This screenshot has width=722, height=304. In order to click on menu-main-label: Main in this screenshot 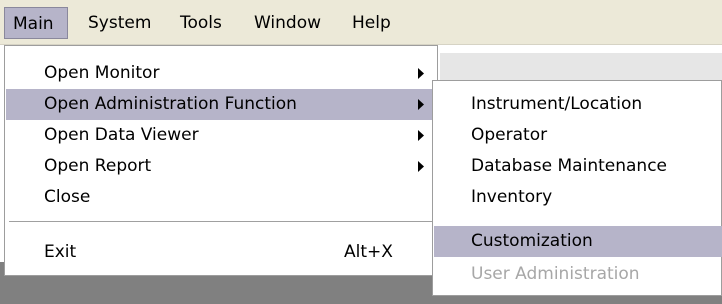, I will do `click(33, 24)`.